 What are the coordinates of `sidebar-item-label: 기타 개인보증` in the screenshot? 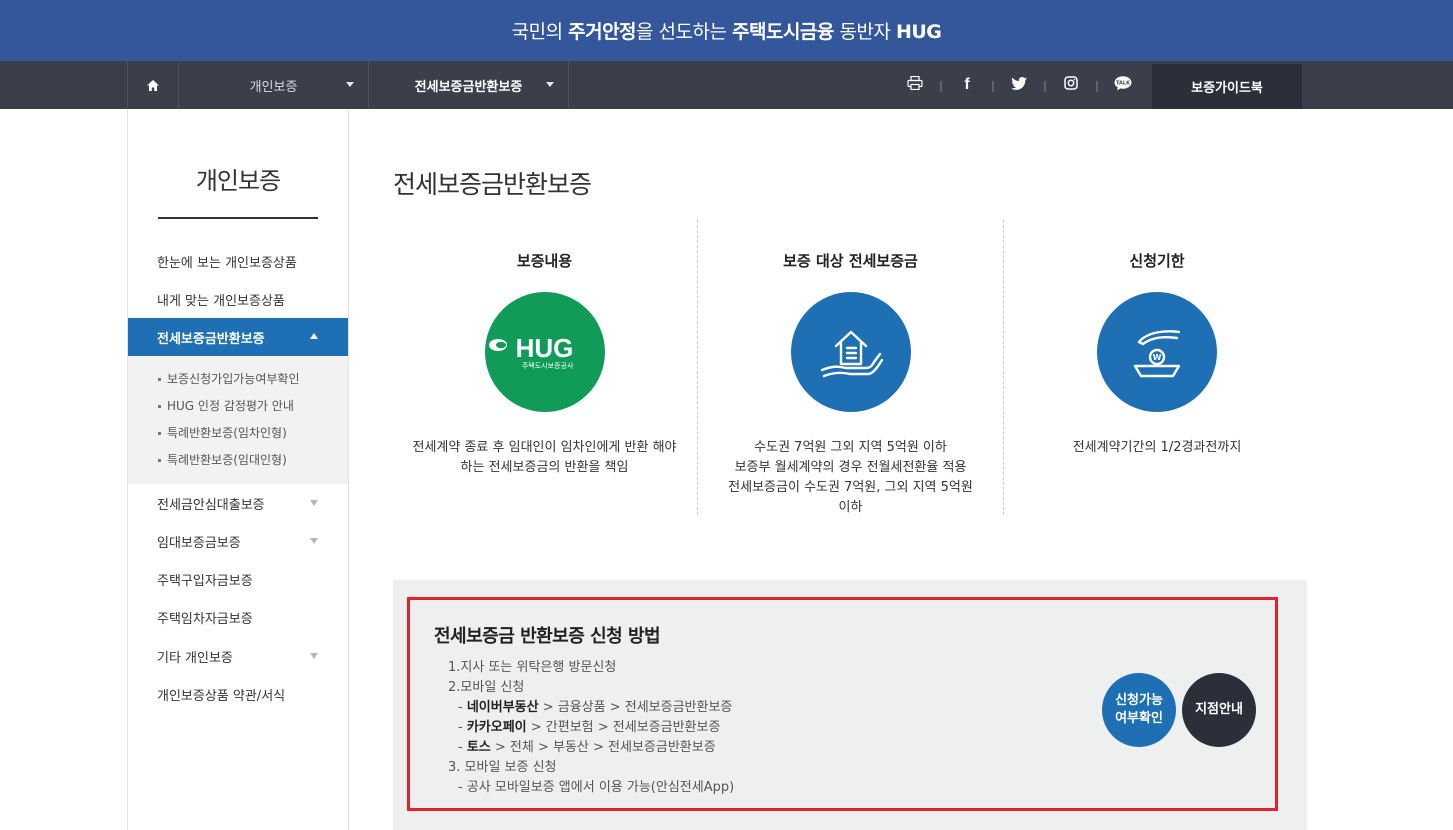 It's located at (195, 658).